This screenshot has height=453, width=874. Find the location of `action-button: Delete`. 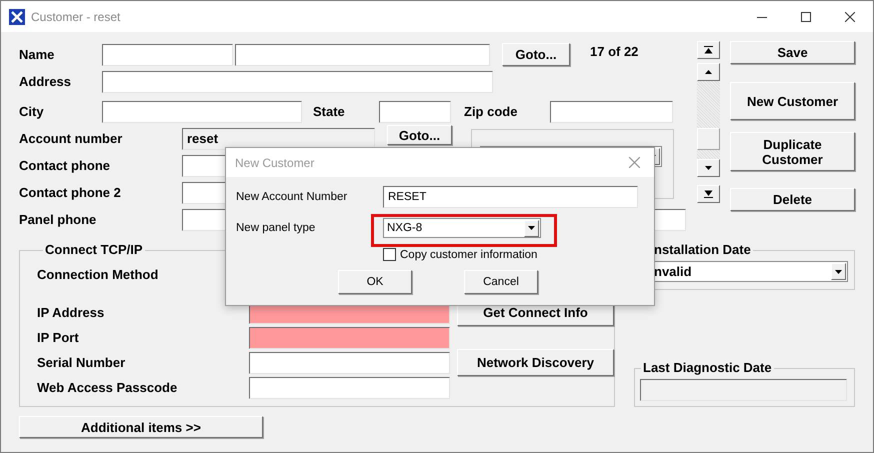

action-button: Delete is located at coordinates (792, 199).